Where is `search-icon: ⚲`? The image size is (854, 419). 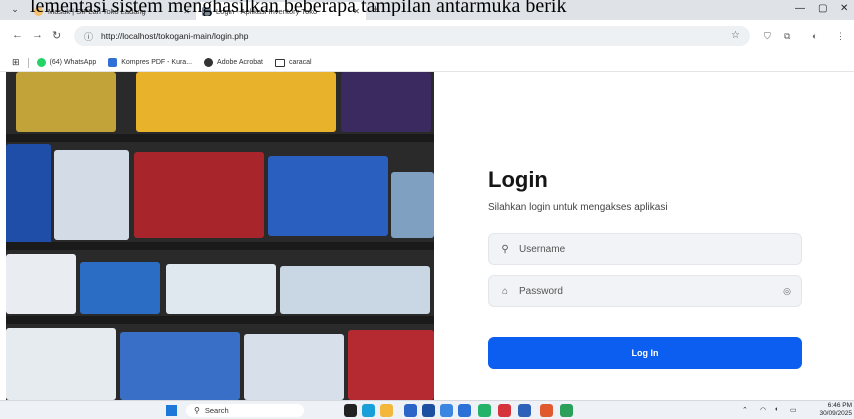
search-icon: ⚲ is located at coordinates (197, 410).